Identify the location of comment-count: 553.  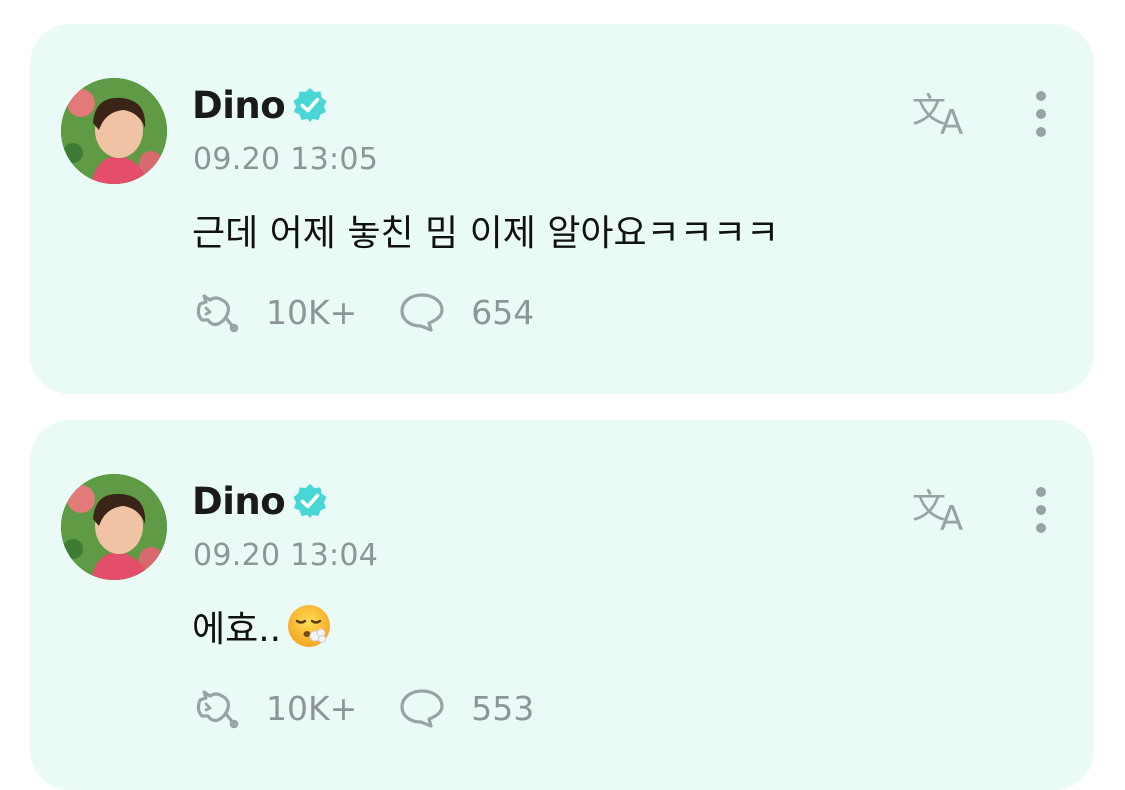
(503, 708).